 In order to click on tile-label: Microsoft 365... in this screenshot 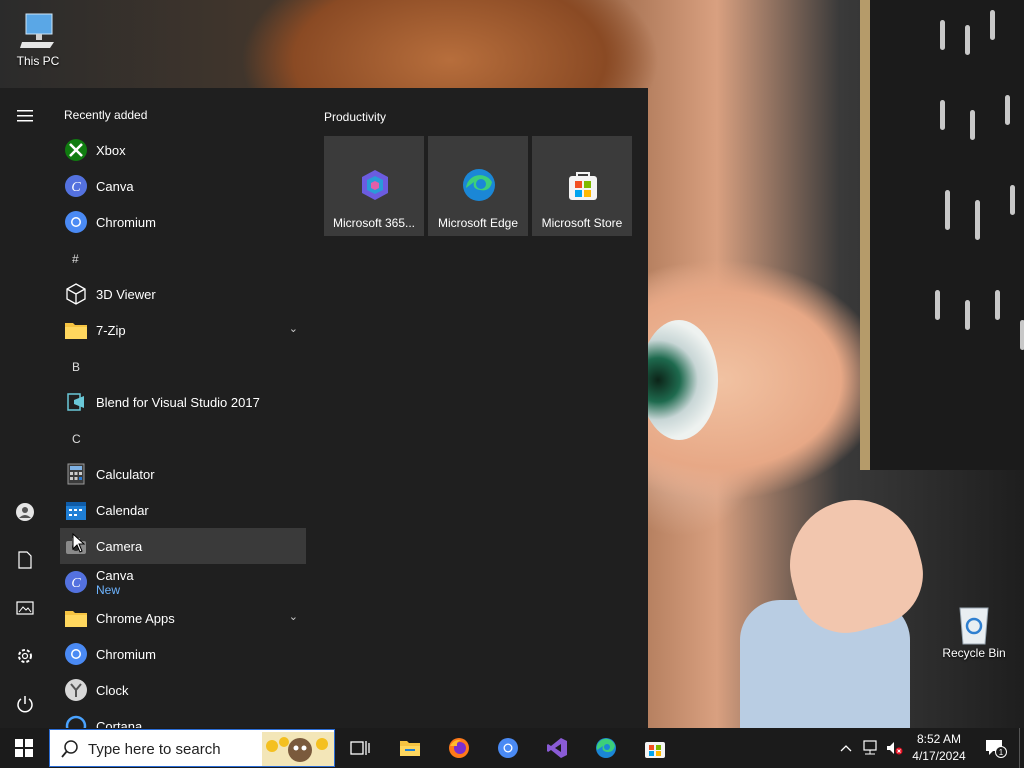, I will do `click(374, 223)`.